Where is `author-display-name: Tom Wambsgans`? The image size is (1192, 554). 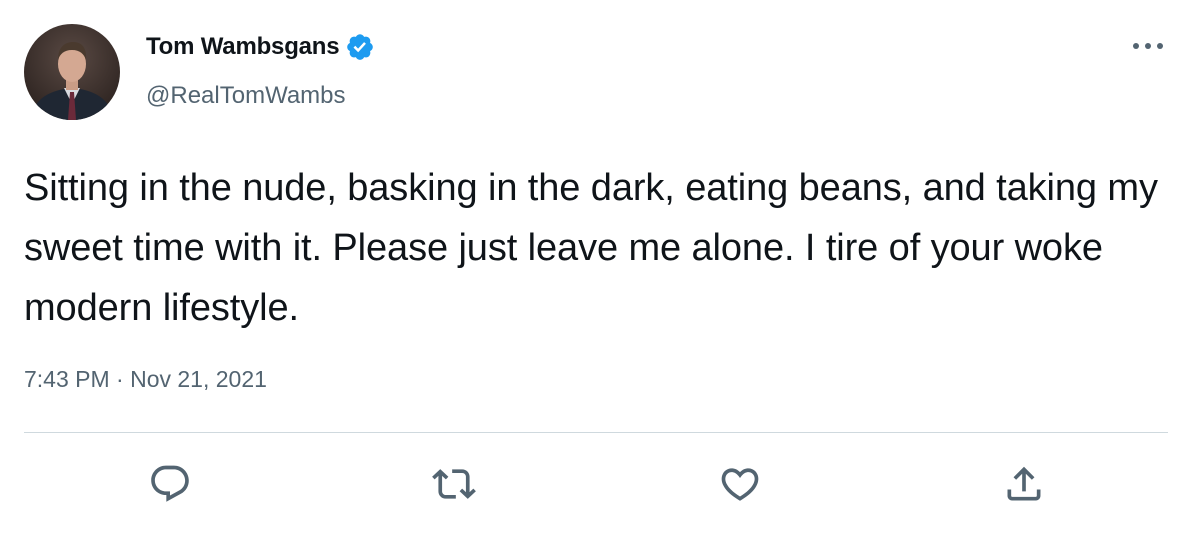 author-display-name: Tom Wambsgans is located at coordinates (243, 47).